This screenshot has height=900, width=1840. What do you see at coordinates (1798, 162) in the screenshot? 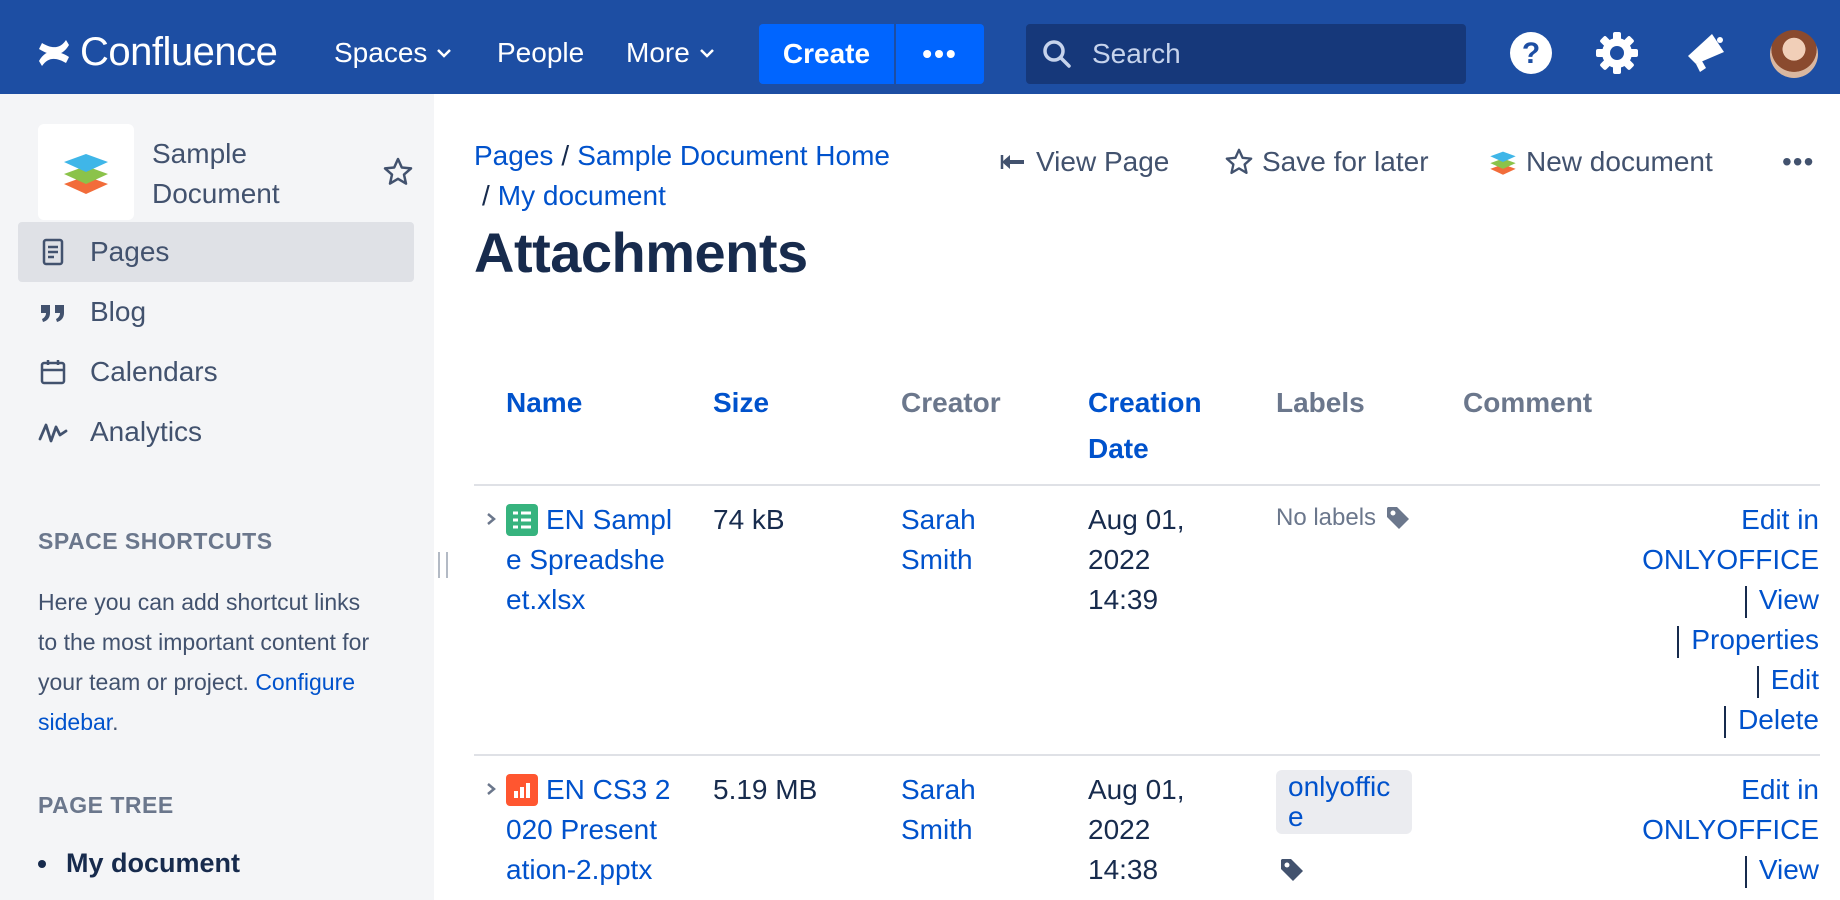
I see `more-actions-button: •••` at bounding box center [1798, 162].